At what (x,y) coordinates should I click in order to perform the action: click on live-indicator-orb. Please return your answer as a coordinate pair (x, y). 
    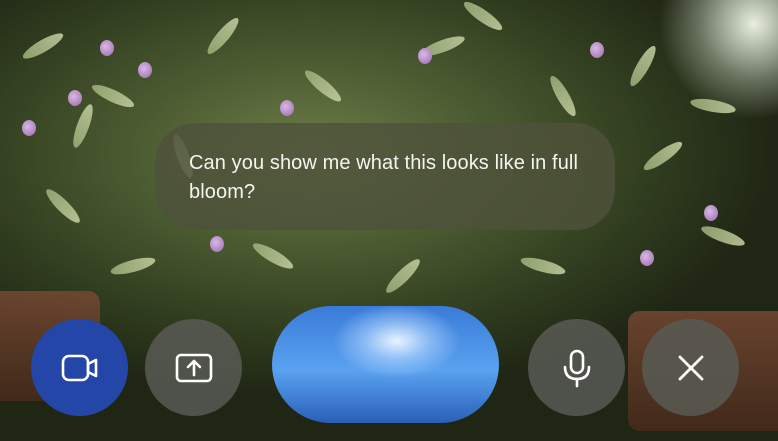
    Looking at the image, I should click on (385, 364).